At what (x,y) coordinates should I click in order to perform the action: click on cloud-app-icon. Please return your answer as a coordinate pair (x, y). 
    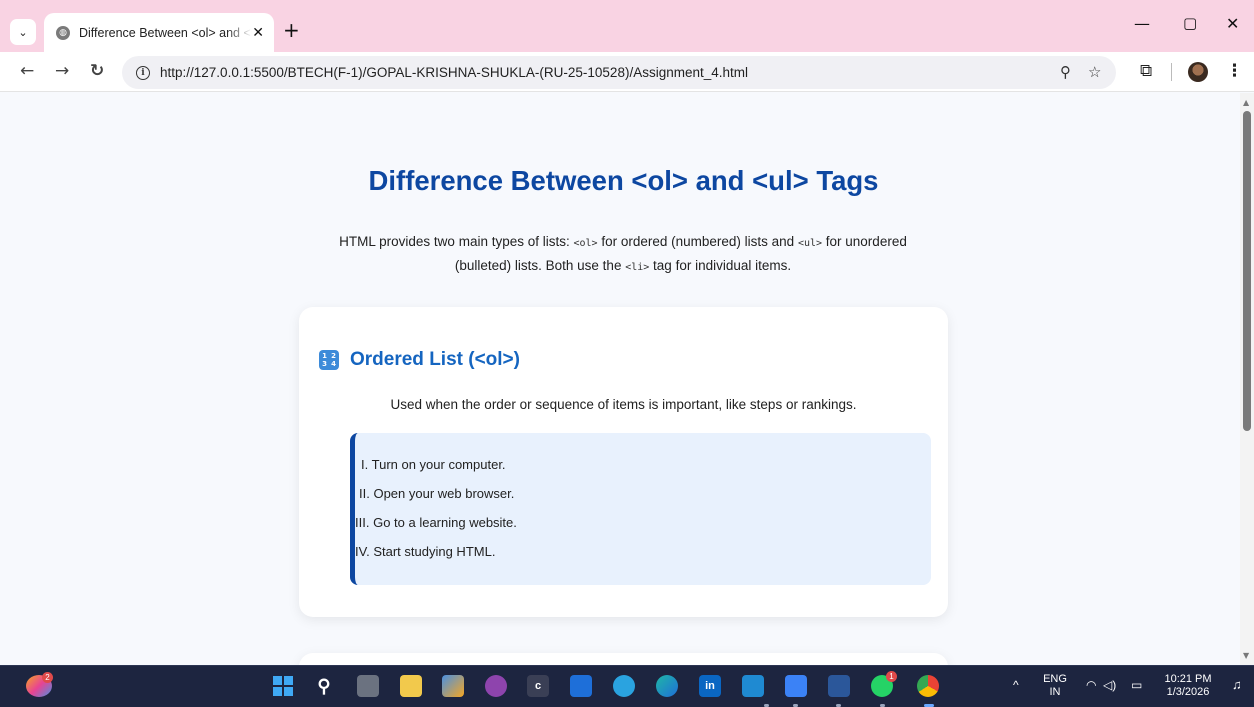
    Looking at the image, I should click on (796, 686).